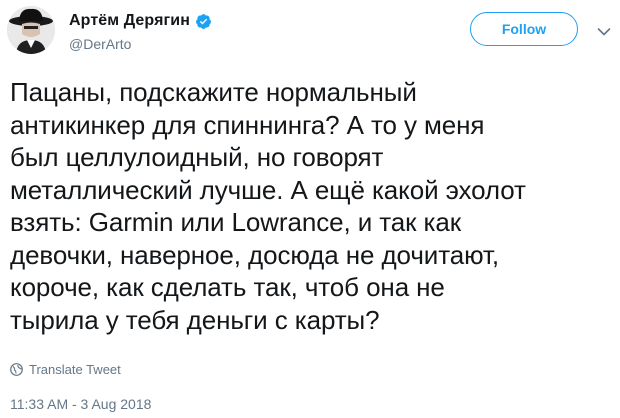 The height and width of the screenshot is (418, 620). Describe the element at coordinates (75, 369) in the screenshot. I see `translate-tweet-label: Translate Tweet` at that location.